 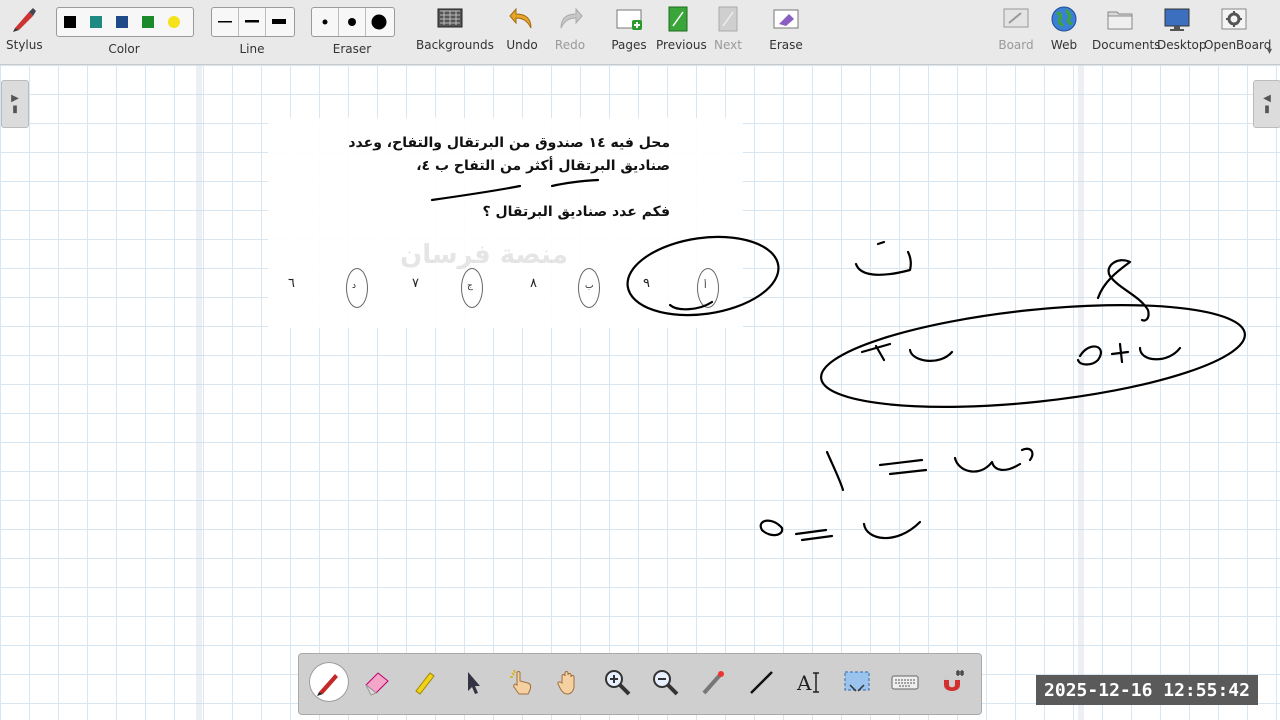 What do you see at coordinates (570, 45) in the screenshot?
I see `redo-label: Redo` at bounding box center [570, 45].